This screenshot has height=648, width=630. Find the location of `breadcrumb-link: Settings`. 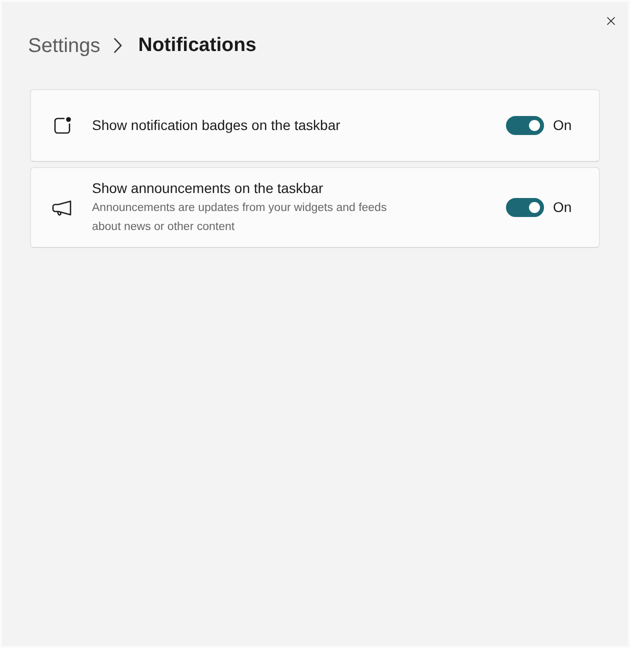

breadcrumb-link: Settings is located at coordinates (64, 45).